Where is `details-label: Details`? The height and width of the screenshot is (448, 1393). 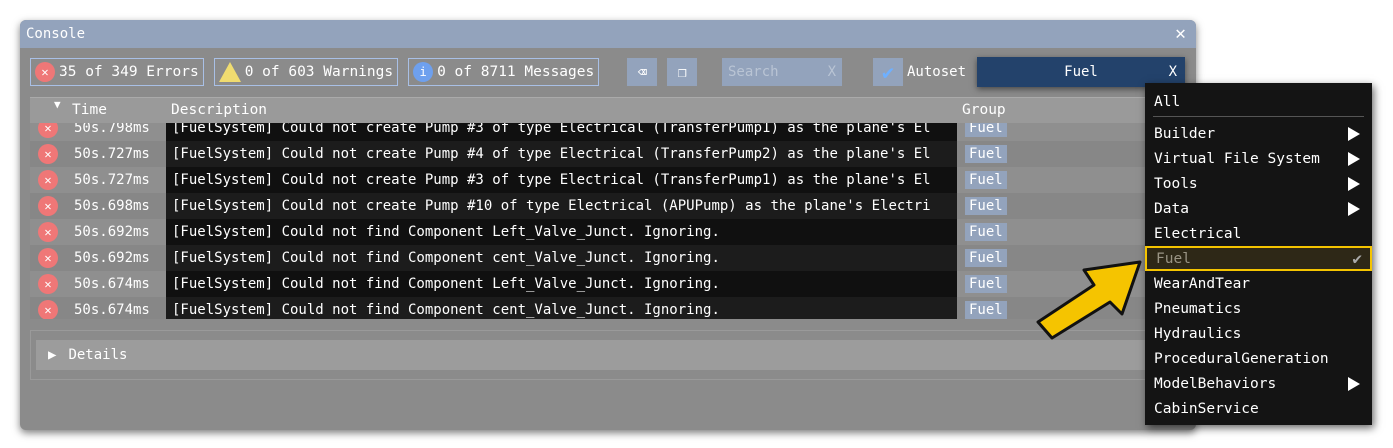
details-label: Details is located at coordinates (98, 355).